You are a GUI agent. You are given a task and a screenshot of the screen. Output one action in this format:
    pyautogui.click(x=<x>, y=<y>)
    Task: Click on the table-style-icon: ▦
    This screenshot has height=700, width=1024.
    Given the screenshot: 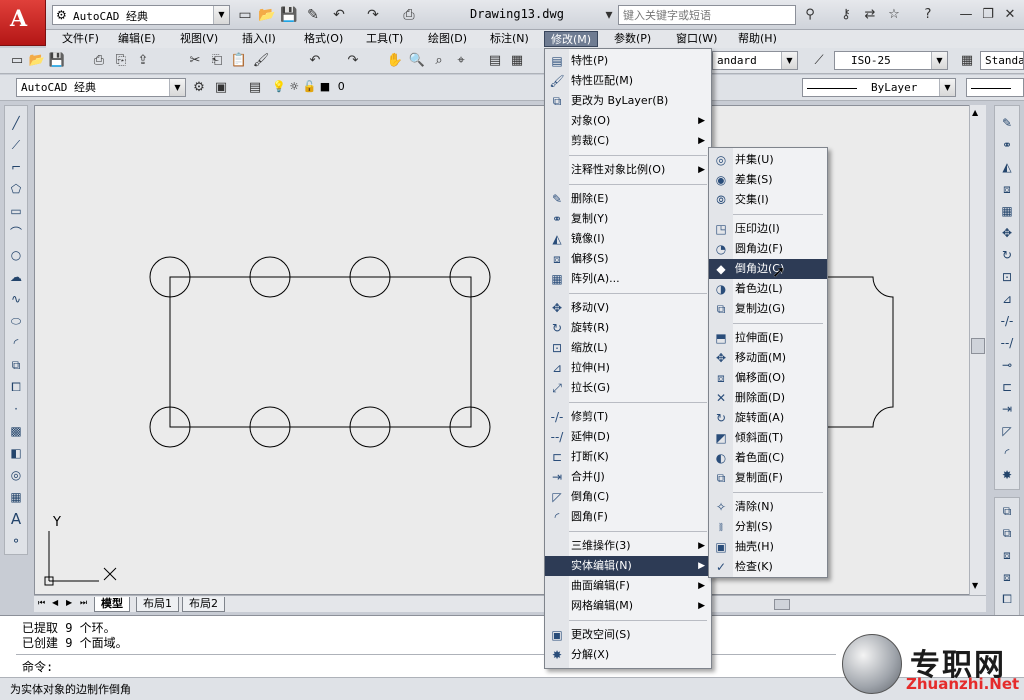 What is the action you would take?
    pyautogui.click(x=967, y=61)
    